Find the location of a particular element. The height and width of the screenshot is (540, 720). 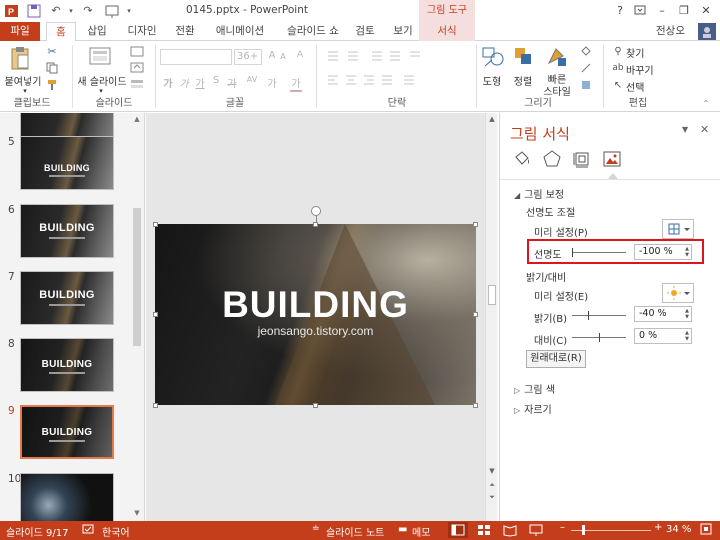

reading-view-icon is located at coordinates (510, 531).